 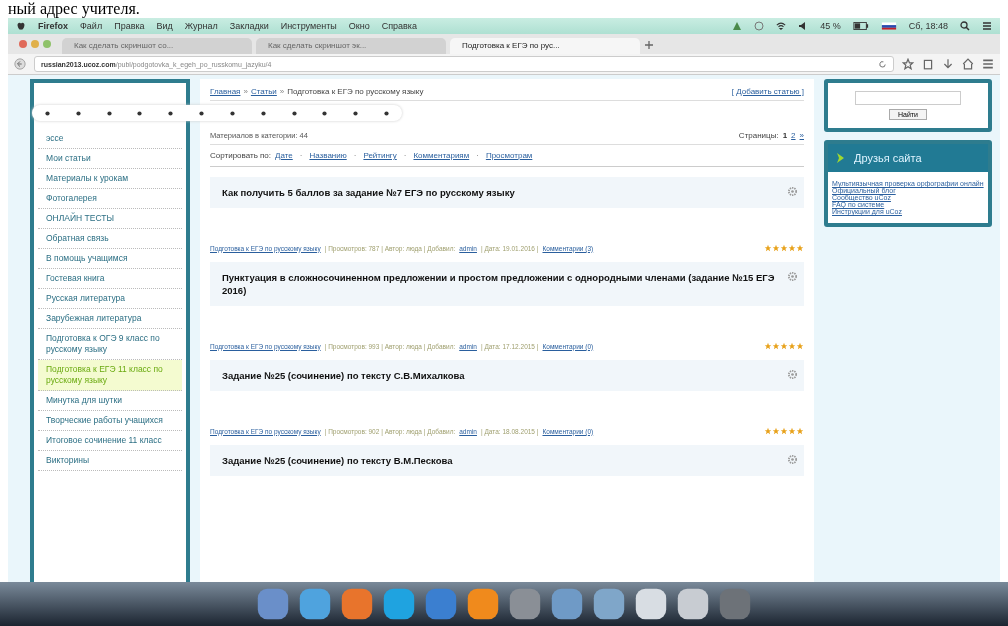 What do you see at coordinates (649, 45) in the screenshot?
I see `new-tab-icon` at bounding box center [649, 45].